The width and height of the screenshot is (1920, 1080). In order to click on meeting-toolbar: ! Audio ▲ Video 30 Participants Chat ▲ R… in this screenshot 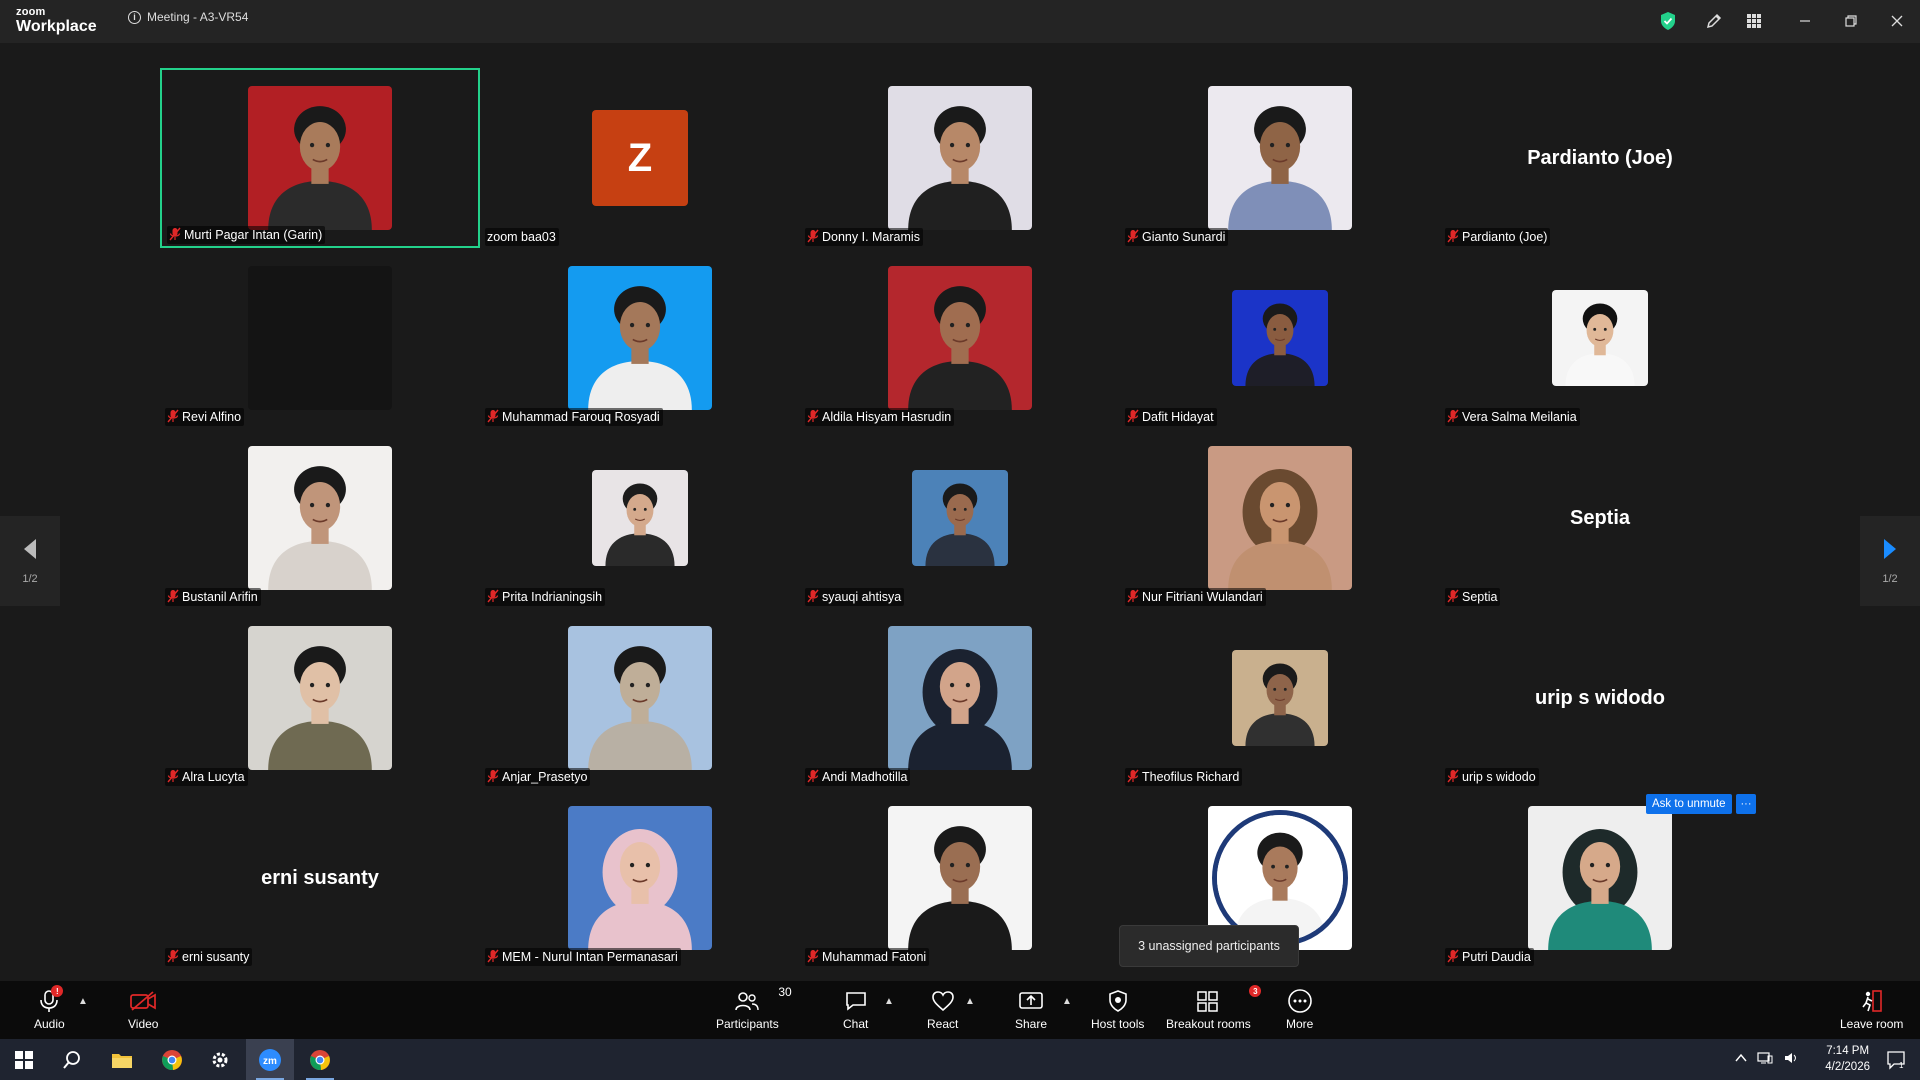, I will do `click(960, 1010)`.